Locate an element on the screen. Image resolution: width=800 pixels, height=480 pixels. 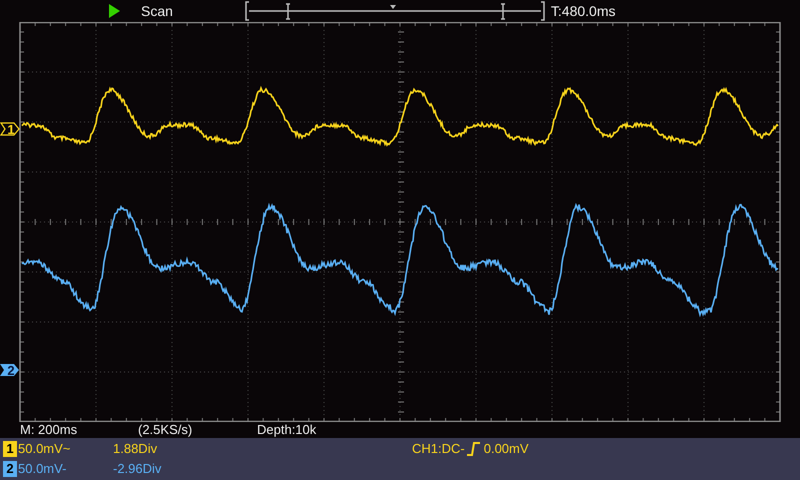
channel-marker: 1 is located at coordinates (10, 129).